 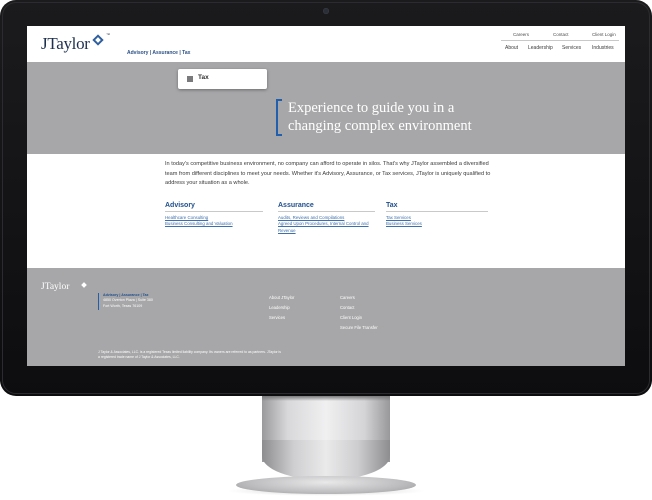 I want to click on tax-divider, so click(x=437, y=211).